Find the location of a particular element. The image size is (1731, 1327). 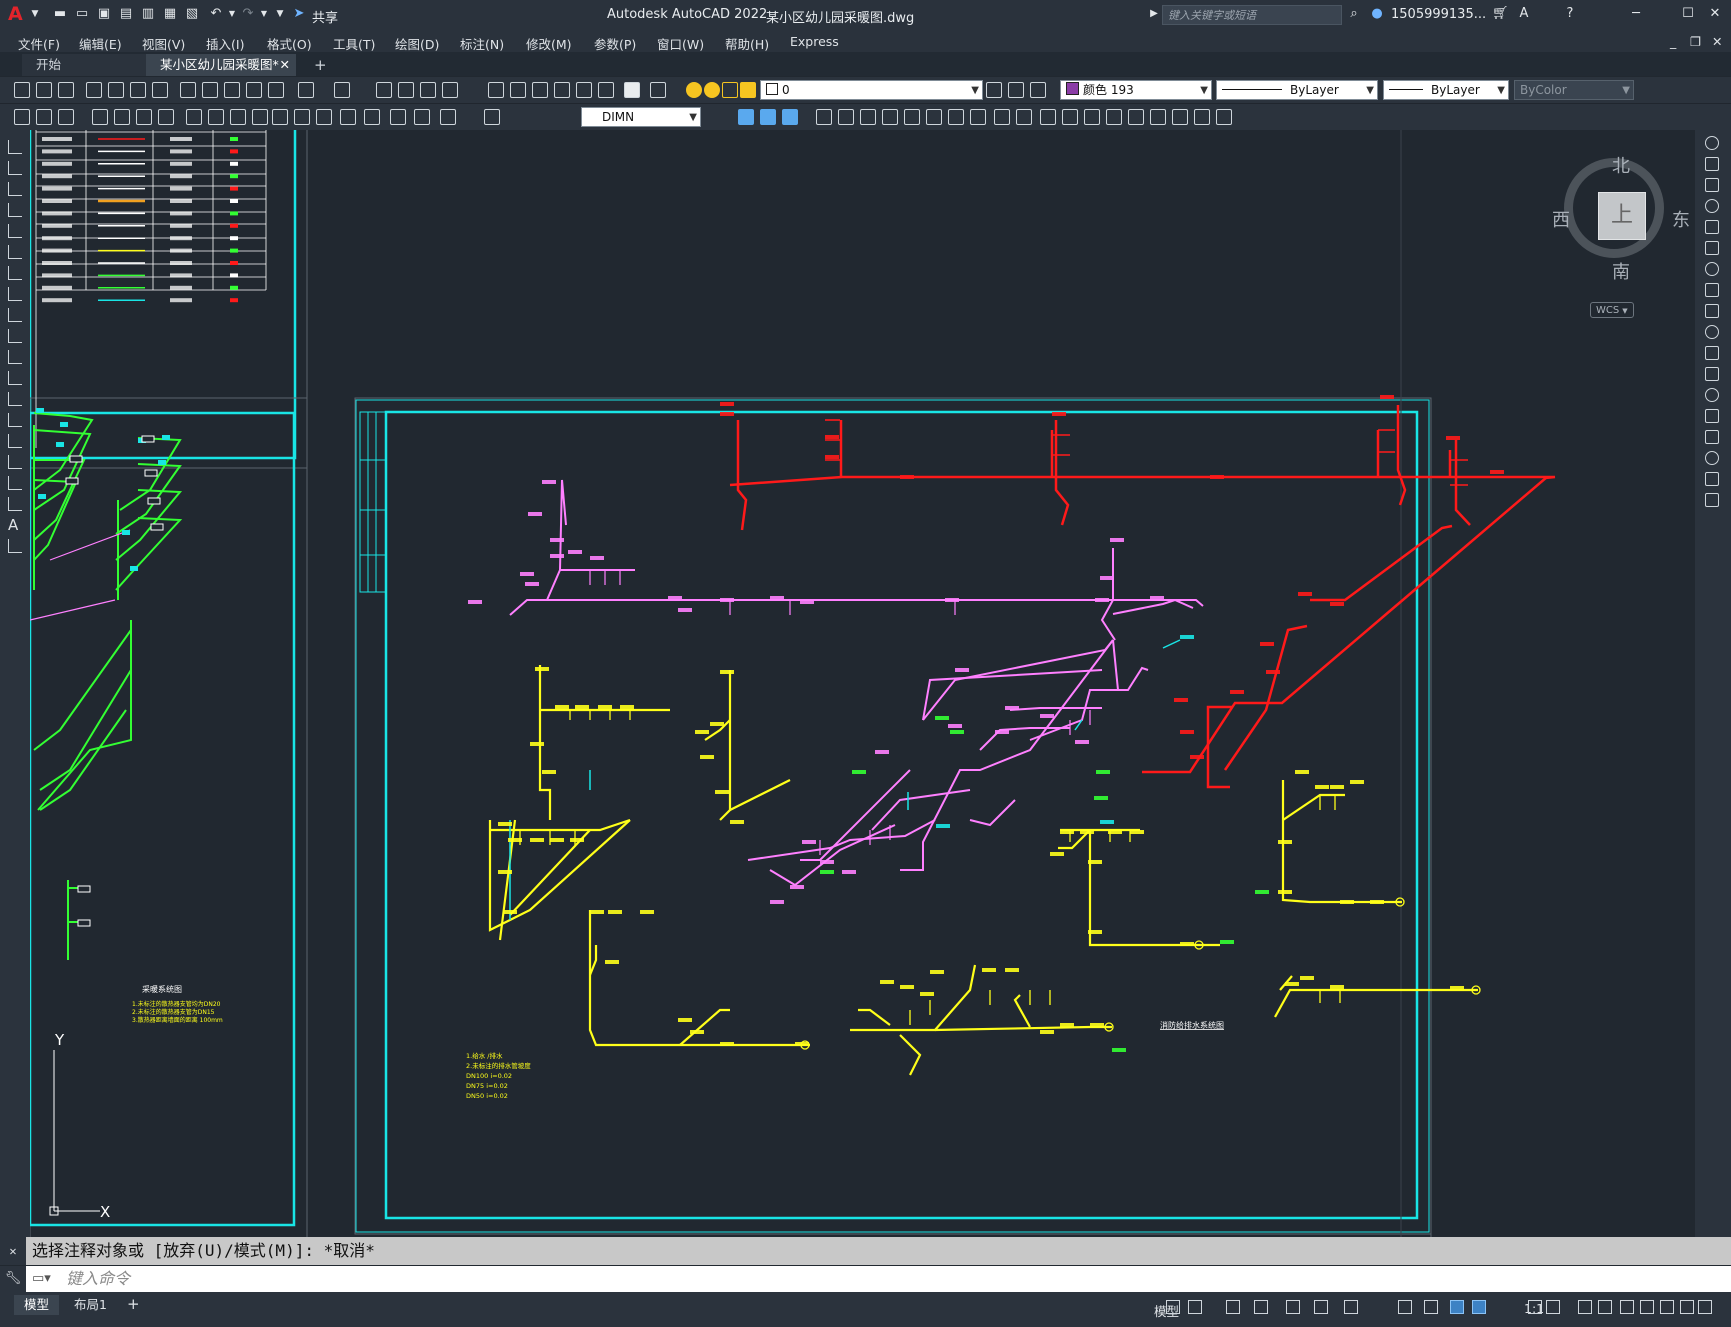

chamfer-icon is located at coordinates (956, 117).